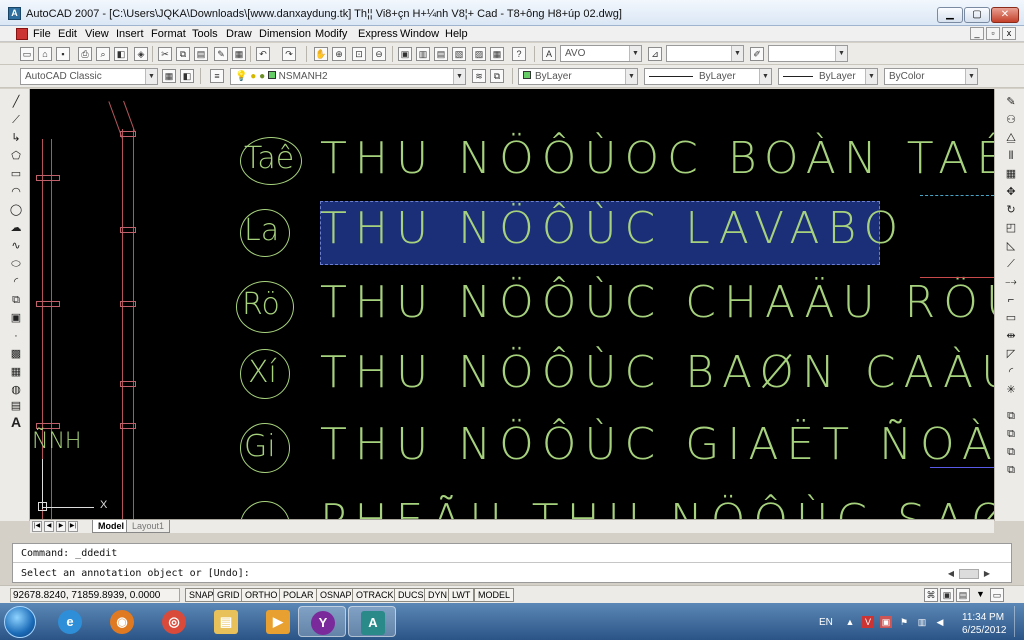  Describe the element at coordinates (947, 595) in the screenshot. I see `lock-icon: ▣` at that location.